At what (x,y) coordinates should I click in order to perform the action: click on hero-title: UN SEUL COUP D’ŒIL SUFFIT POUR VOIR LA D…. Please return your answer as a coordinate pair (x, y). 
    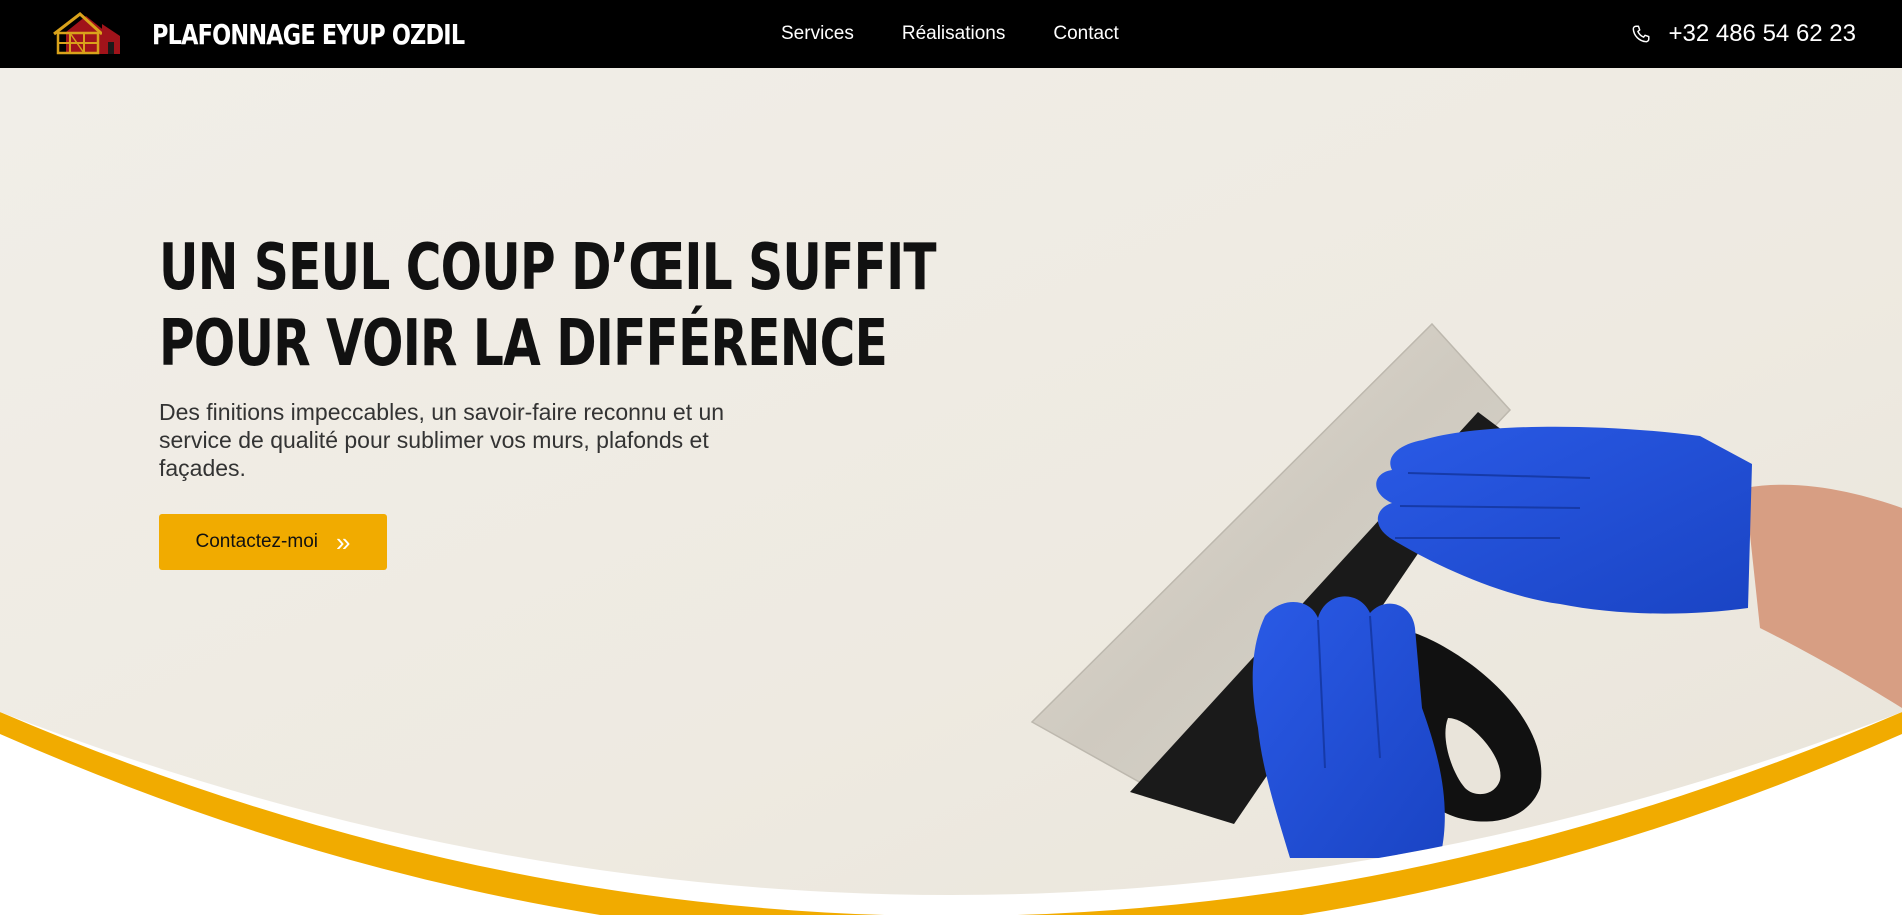
    Looking at the image, I should click on (548, 306).